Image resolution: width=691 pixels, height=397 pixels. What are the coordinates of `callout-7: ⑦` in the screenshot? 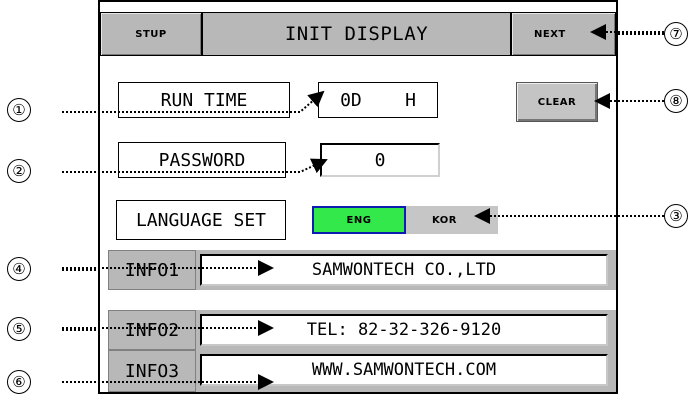 It's located at (676, 34).